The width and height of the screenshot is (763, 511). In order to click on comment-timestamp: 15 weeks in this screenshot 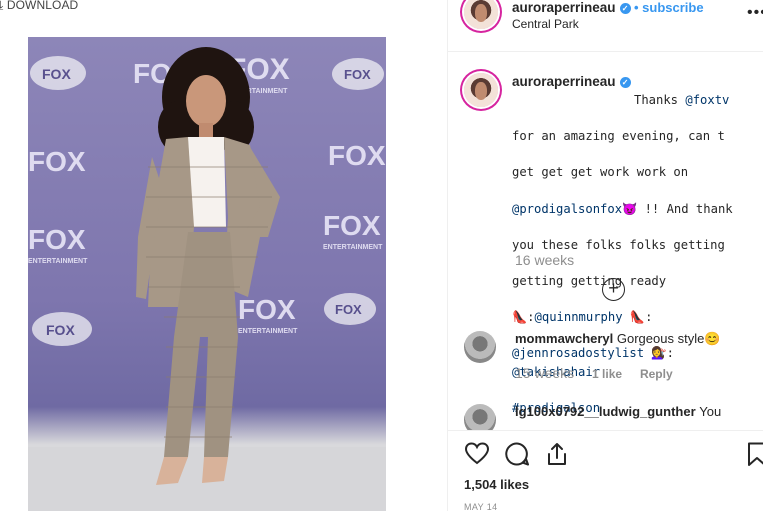, I will do `click(545, 373)`.